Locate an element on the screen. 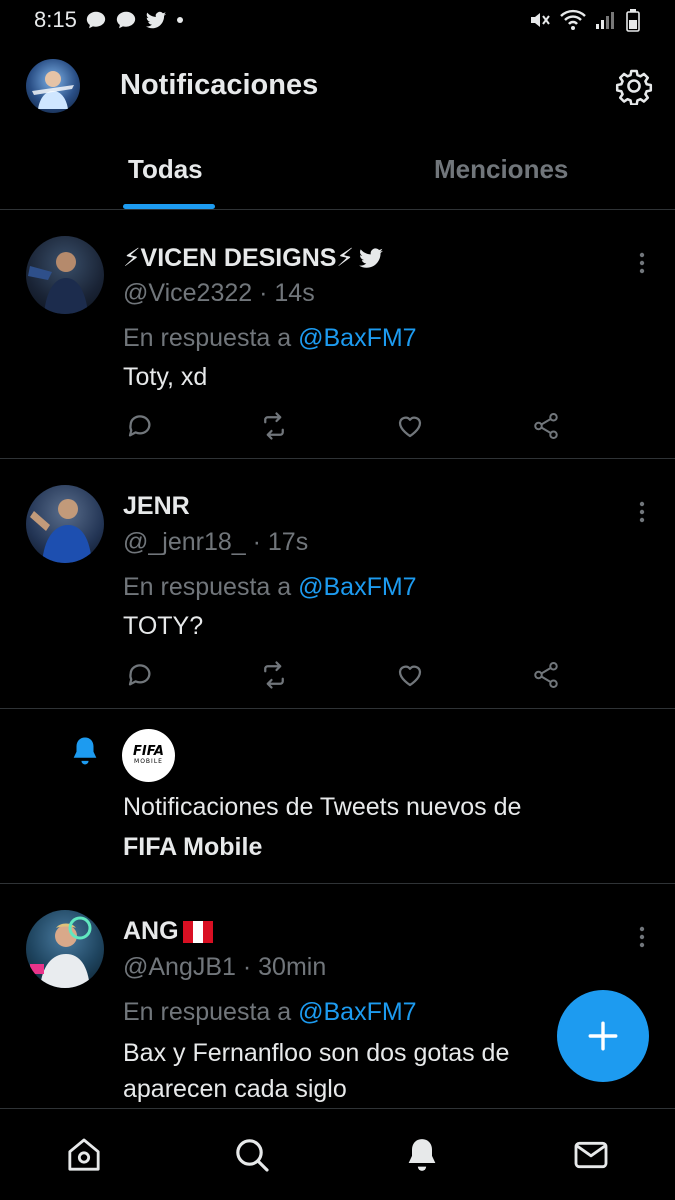 This screenshot has height=1200, width=675. signal-icon is located at coordinates (605, 20).